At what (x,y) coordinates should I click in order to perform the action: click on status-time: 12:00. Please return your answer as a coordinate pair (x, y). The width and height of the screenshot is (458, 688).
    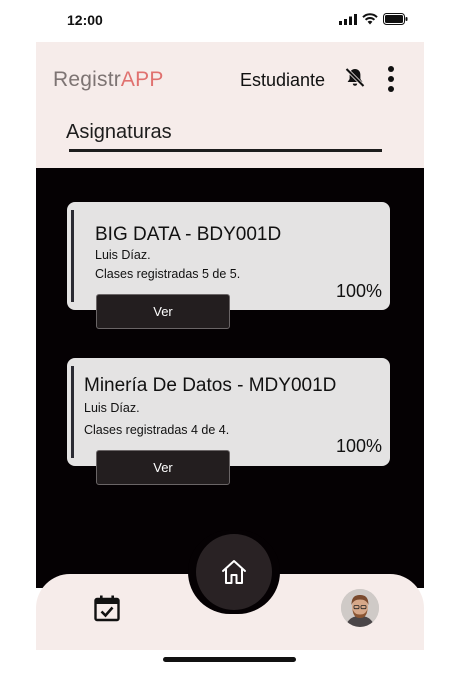
    Looking at the image, I should click on (85, 20).